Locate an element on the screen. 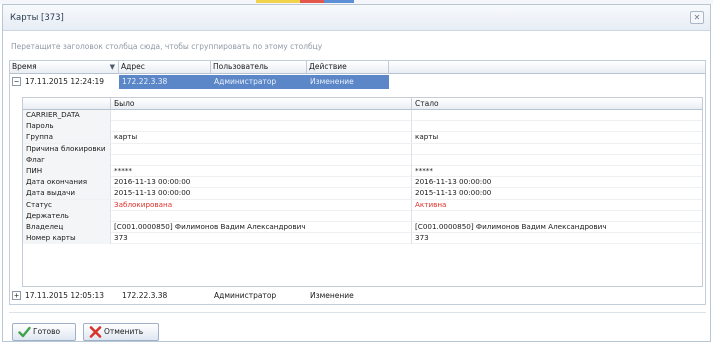  row-1-user: Администратор is located at coordinates (259, 82).